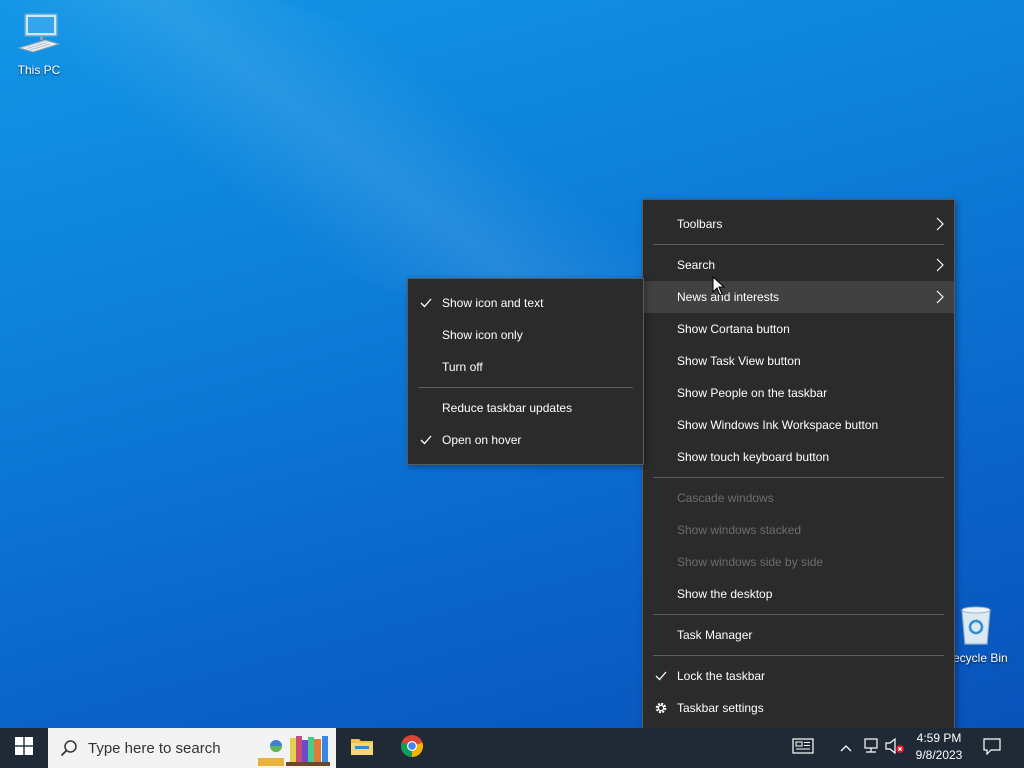  Describe the element at coordinates (728, 297) in the screenshot. I see `menu-item-news-label: News and interests` at that location.